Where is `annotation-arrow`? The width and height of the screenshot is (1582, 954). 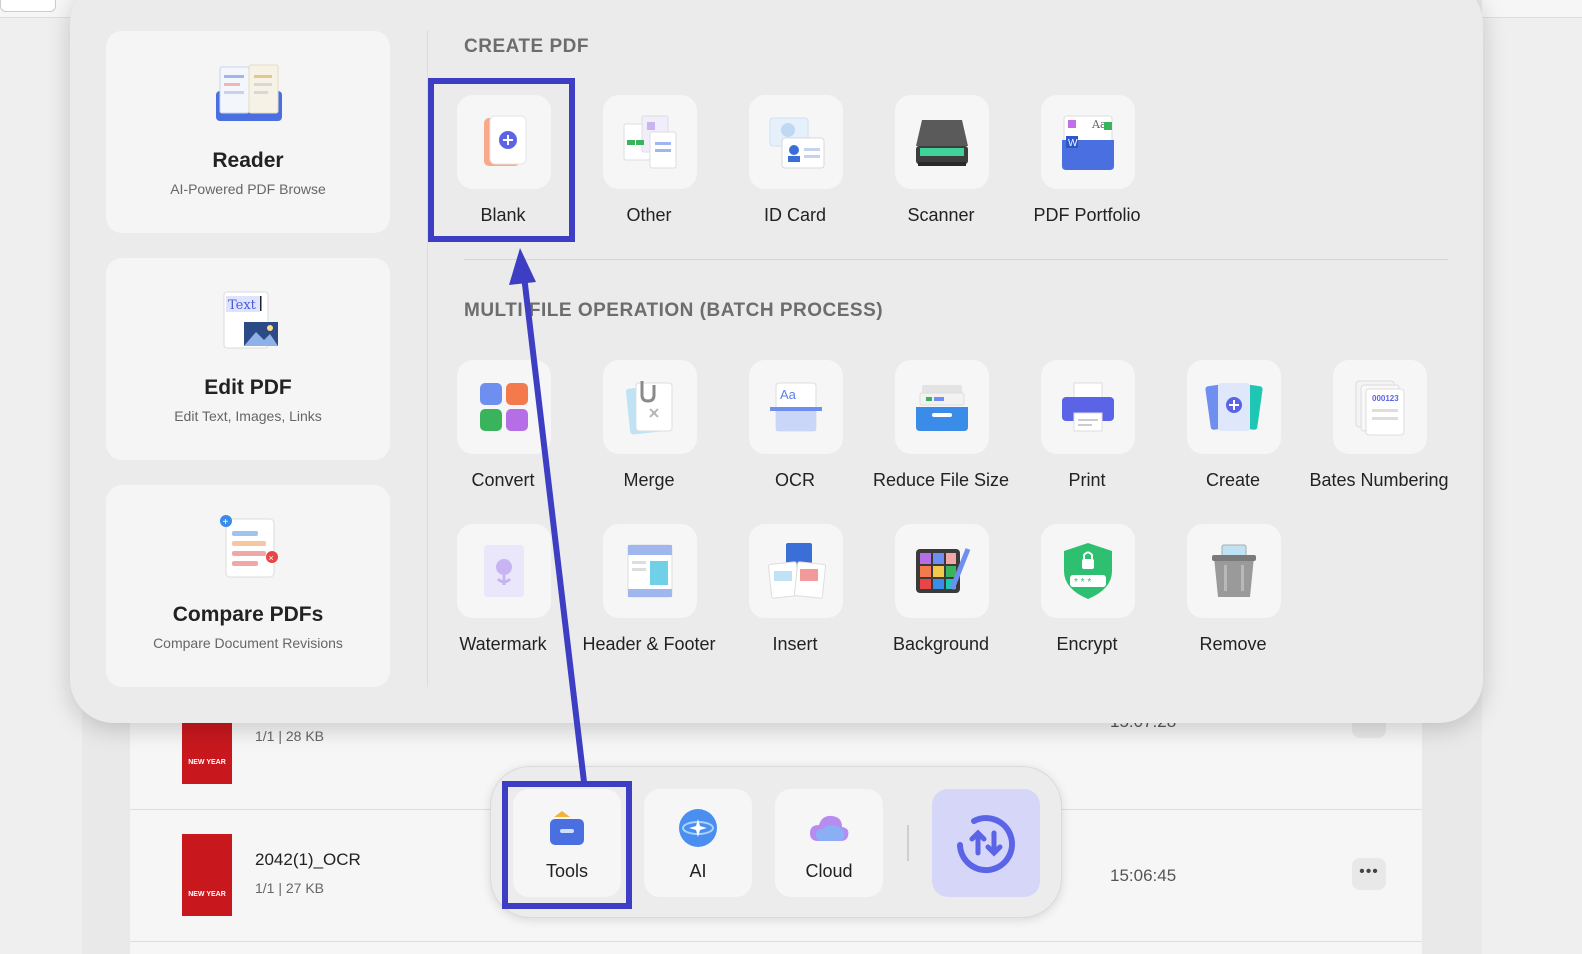 annotation-arrow is located at coordinates (548, 515).